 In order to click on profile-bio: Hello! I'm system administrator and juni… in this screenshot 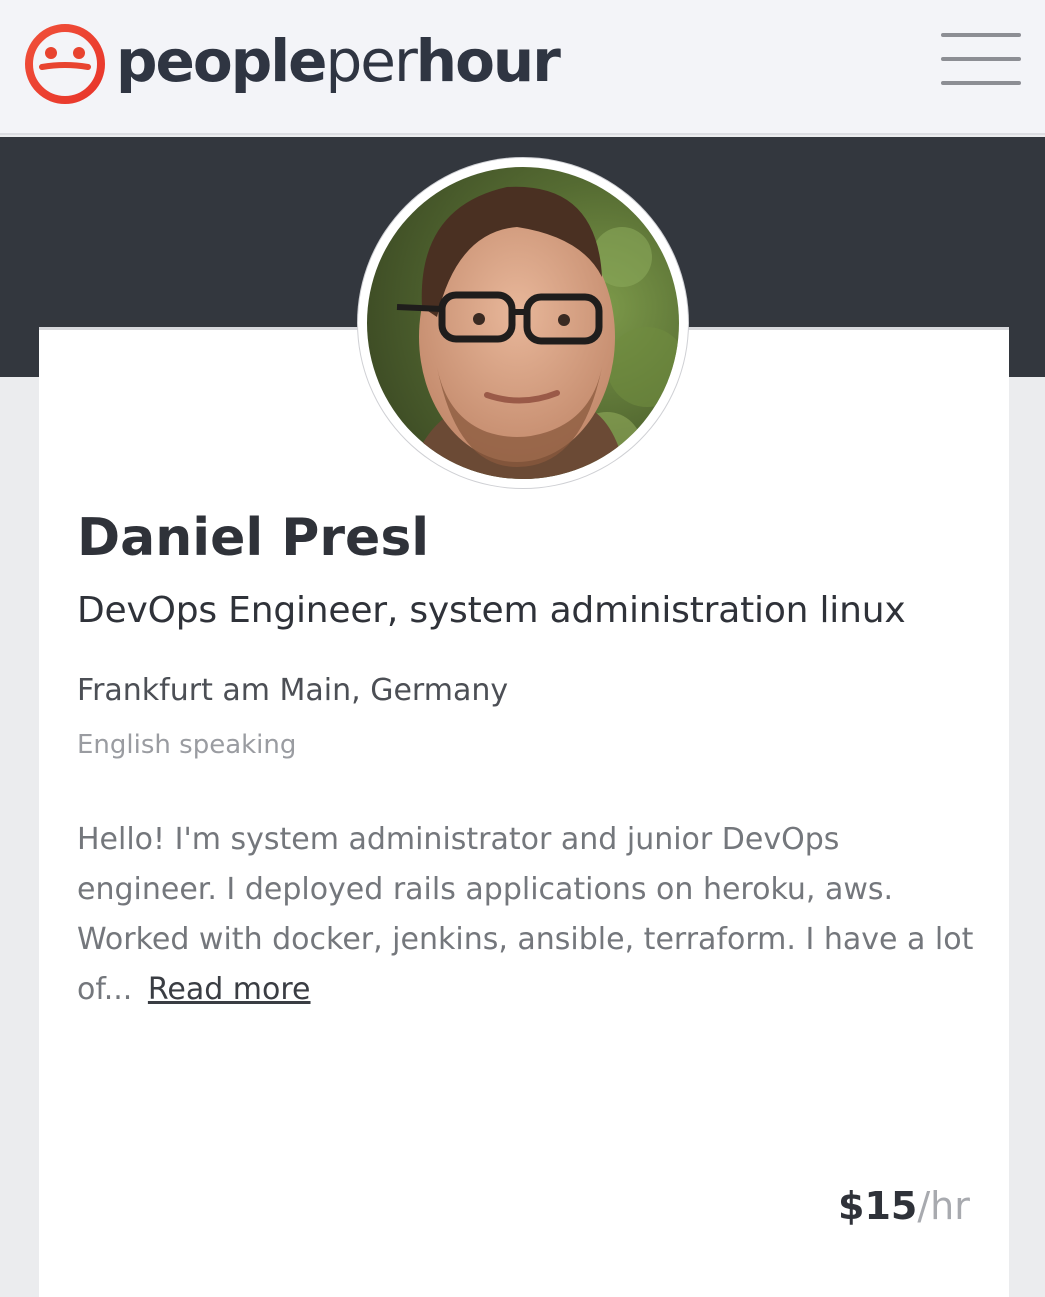, I will do `click(527, 915)`.